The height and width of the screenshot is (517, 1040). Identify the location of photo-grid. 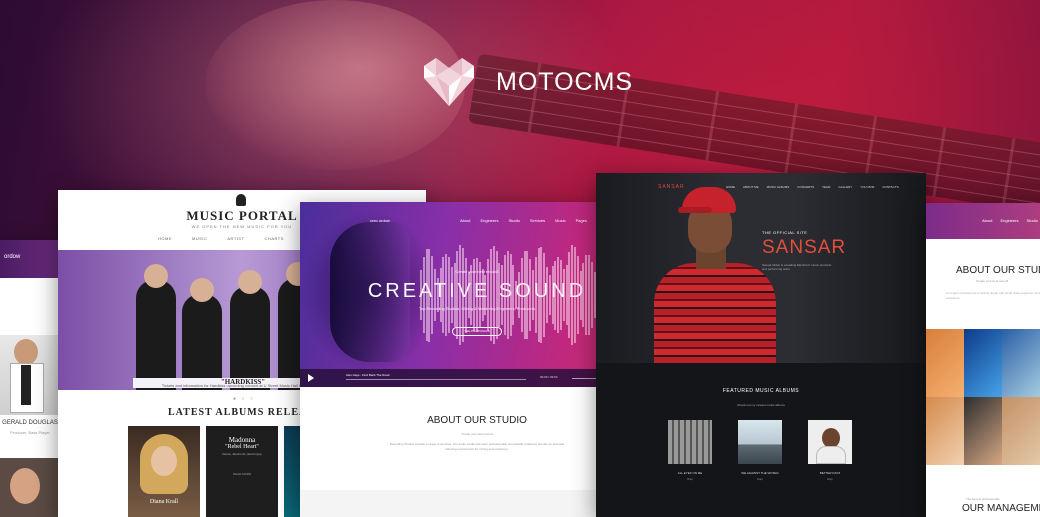
(983, 397).